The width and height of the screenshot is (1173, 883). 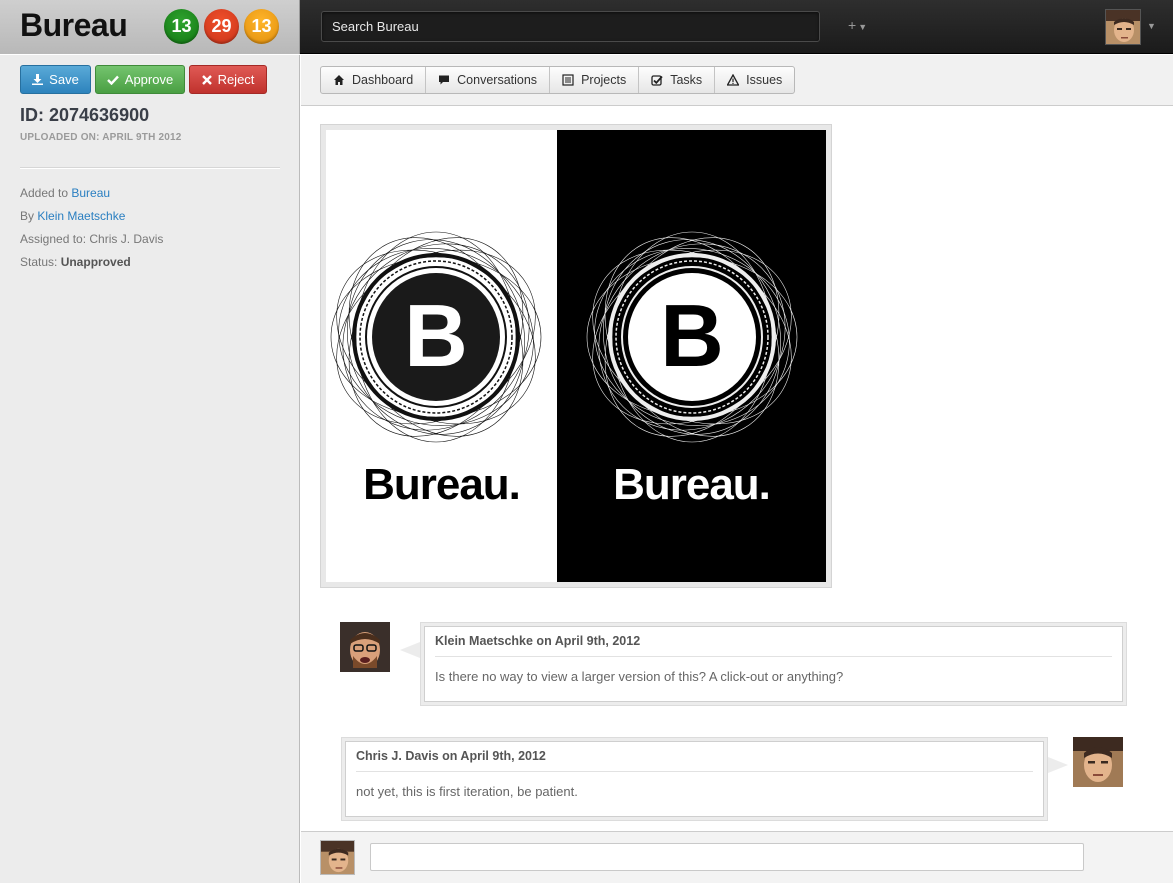 I want to click on badge-count-red: 29, so click(x=221, y=26).